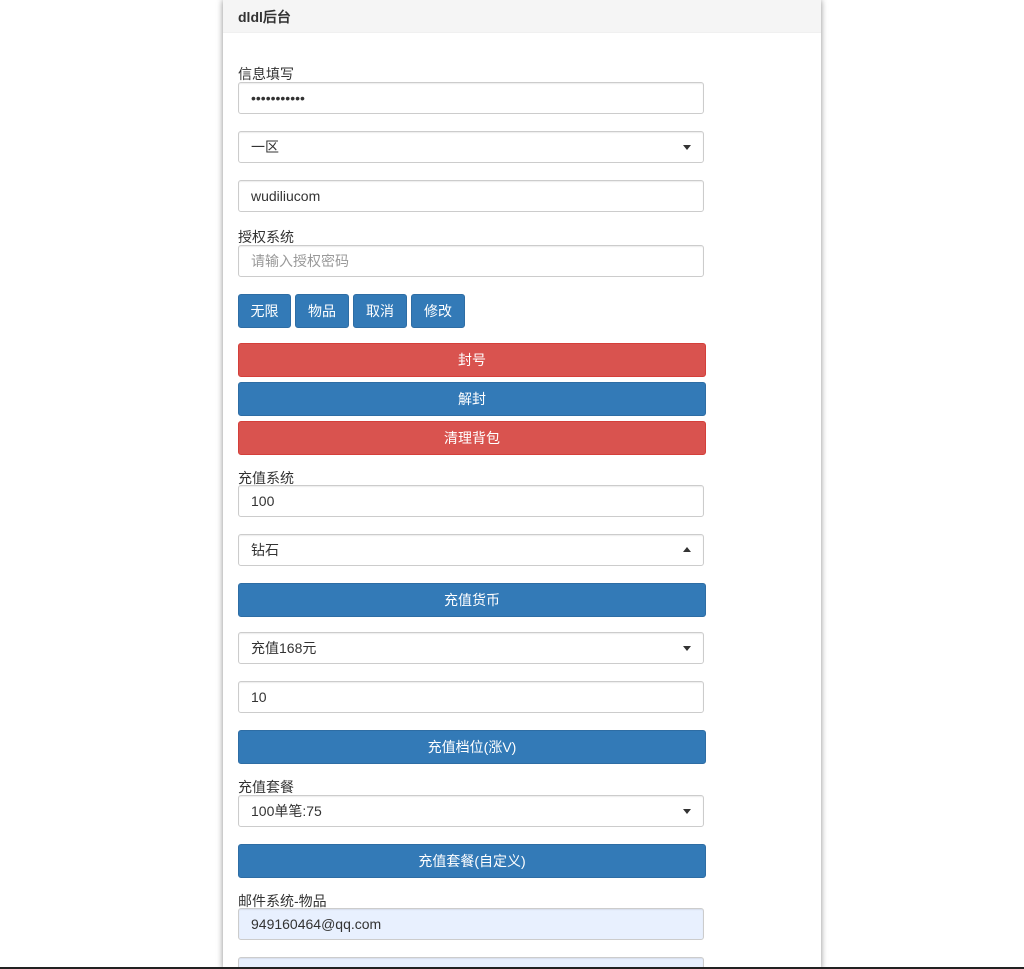 Image resolution: width=1024 pixels, height=969 pixels. Describe the element at coordinates (471, 550) in the screenshot. I see `currency-select: 钻石` at that location.